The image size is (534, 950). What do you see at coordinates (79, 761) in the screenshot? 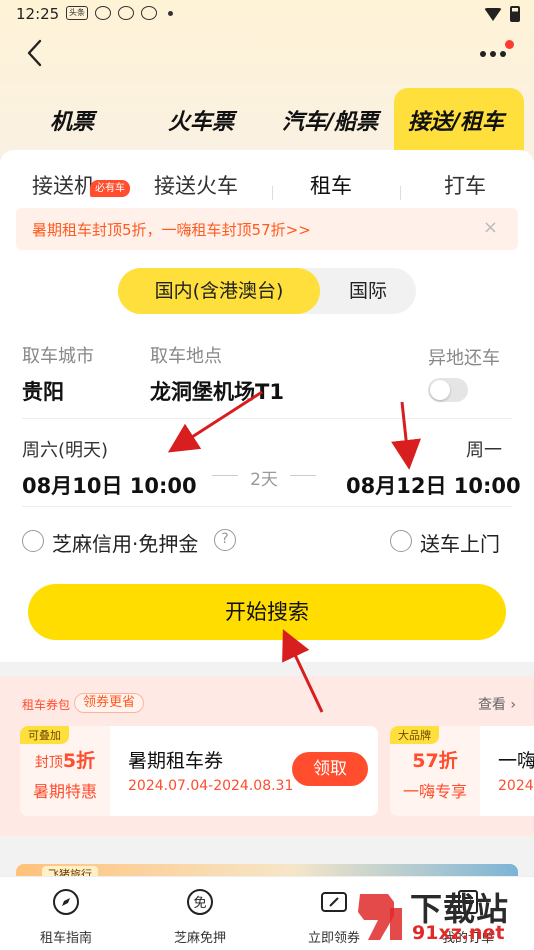
I see `coupon-amount-value: 5折` at bounding box center [79, 761].